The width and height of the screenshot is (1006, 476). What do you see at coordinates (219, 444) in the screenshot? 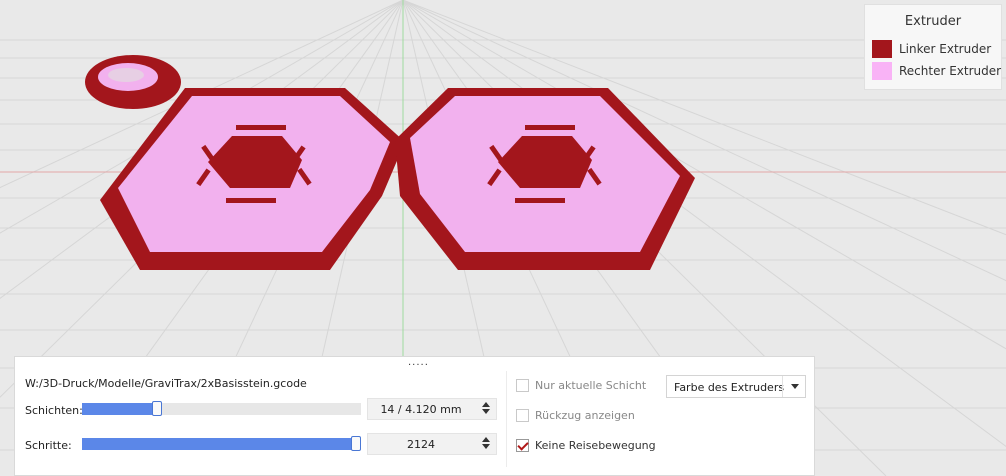
I see `steps-slider-fill` at bounding box center [219, 444].